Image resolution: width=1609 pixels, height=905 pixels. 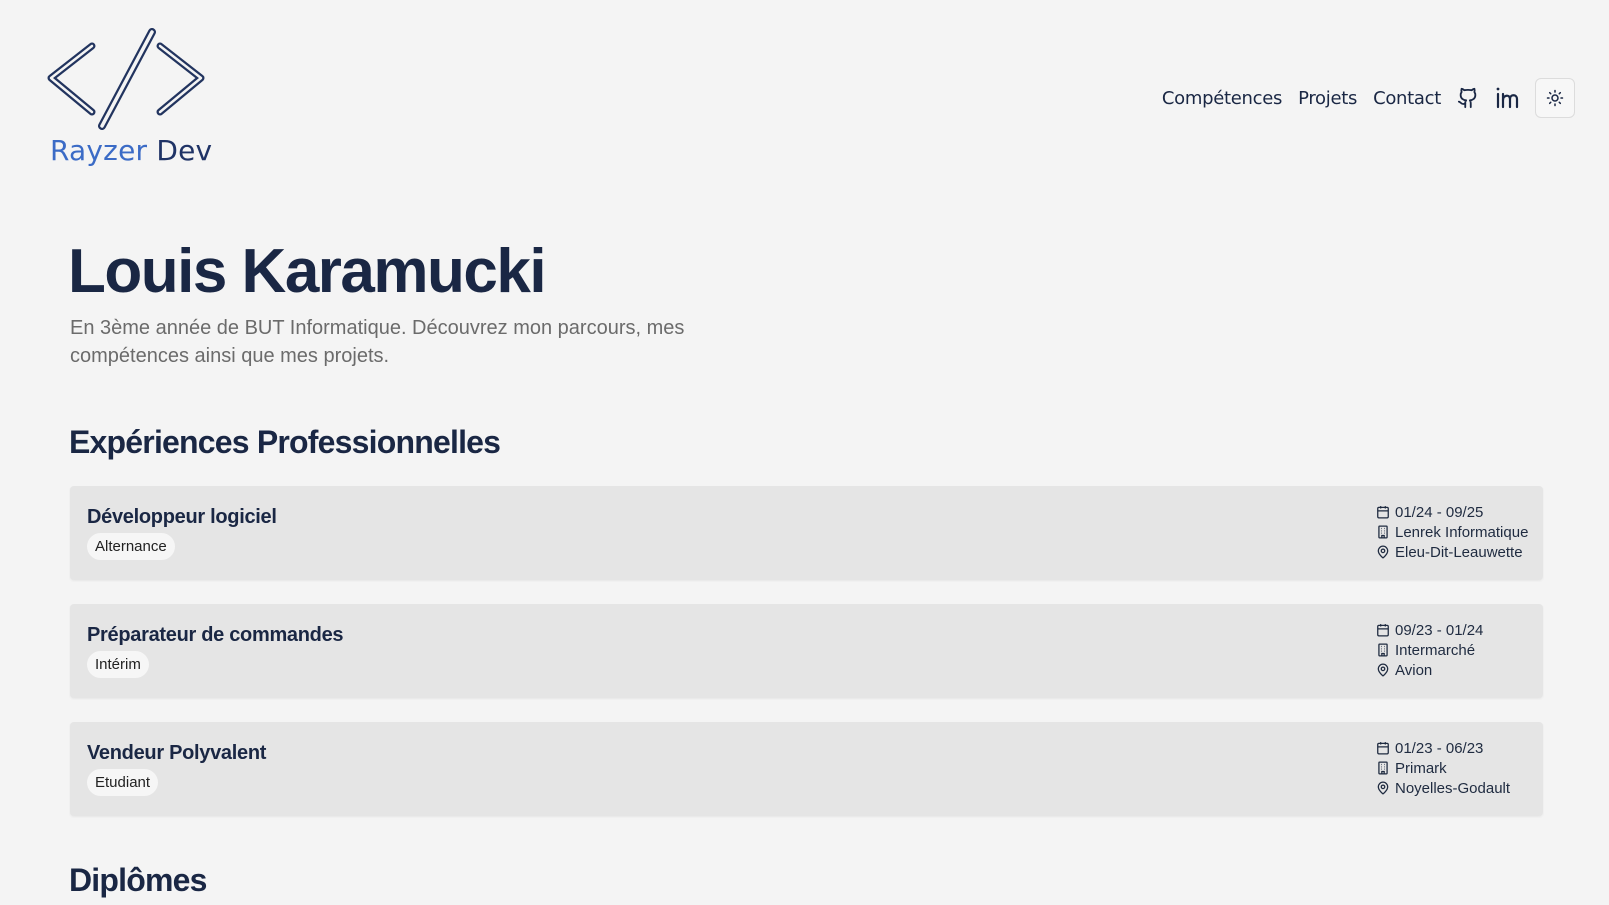 I want to click on linkedin-icon, so click(x=1507, y=98).